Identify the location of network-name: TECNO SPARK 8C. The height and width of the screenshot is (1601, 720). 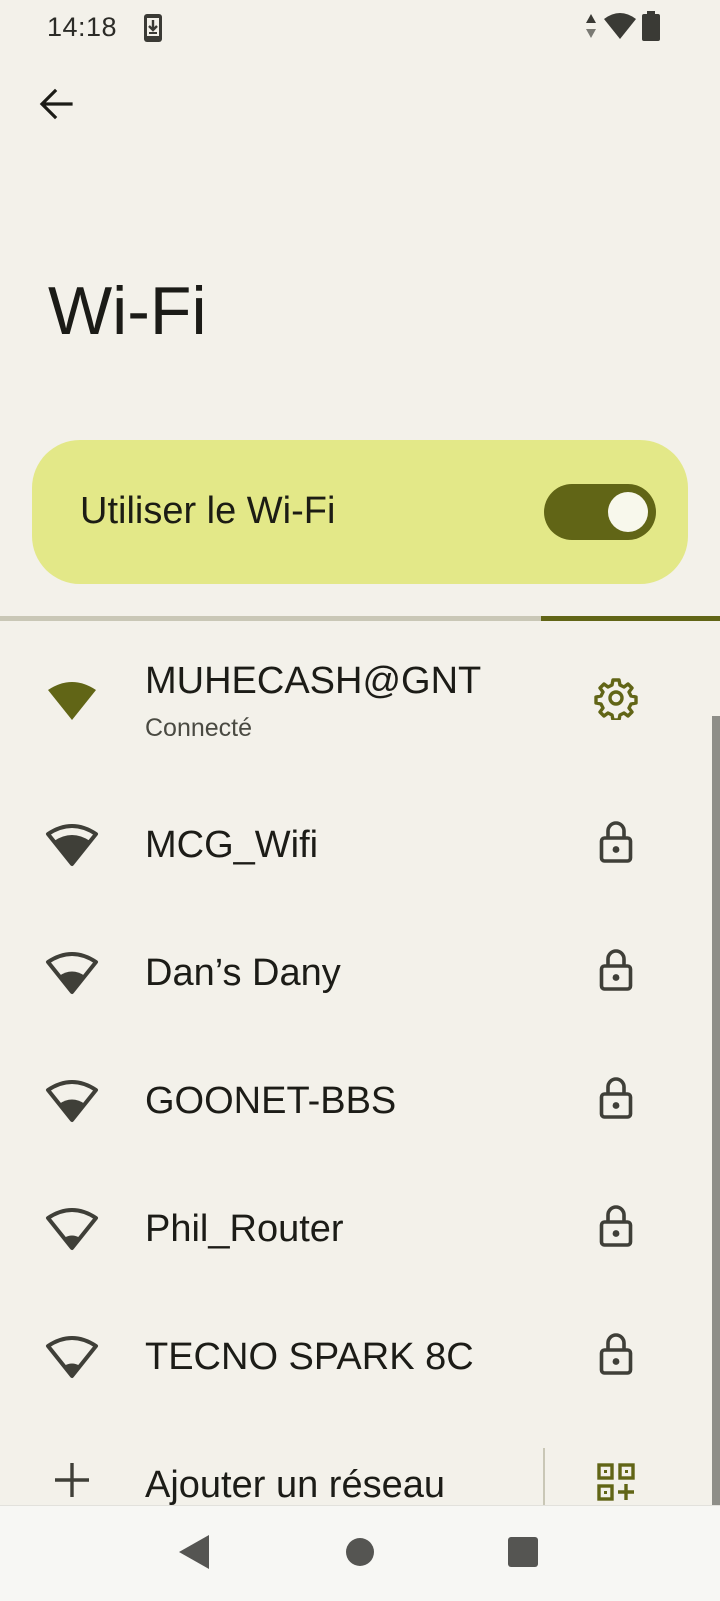
(309, 1357).